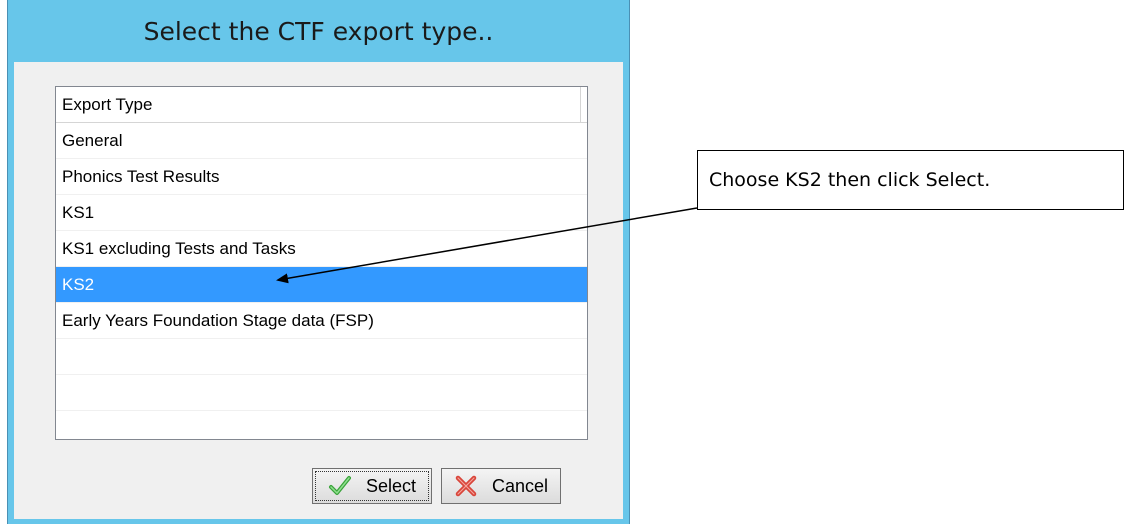  What do you see at coordinates (179, 248) in the screenshot?
I see `list-item-label: KS1 excluding Tests and Tasks` at bounding box center [179, 248].